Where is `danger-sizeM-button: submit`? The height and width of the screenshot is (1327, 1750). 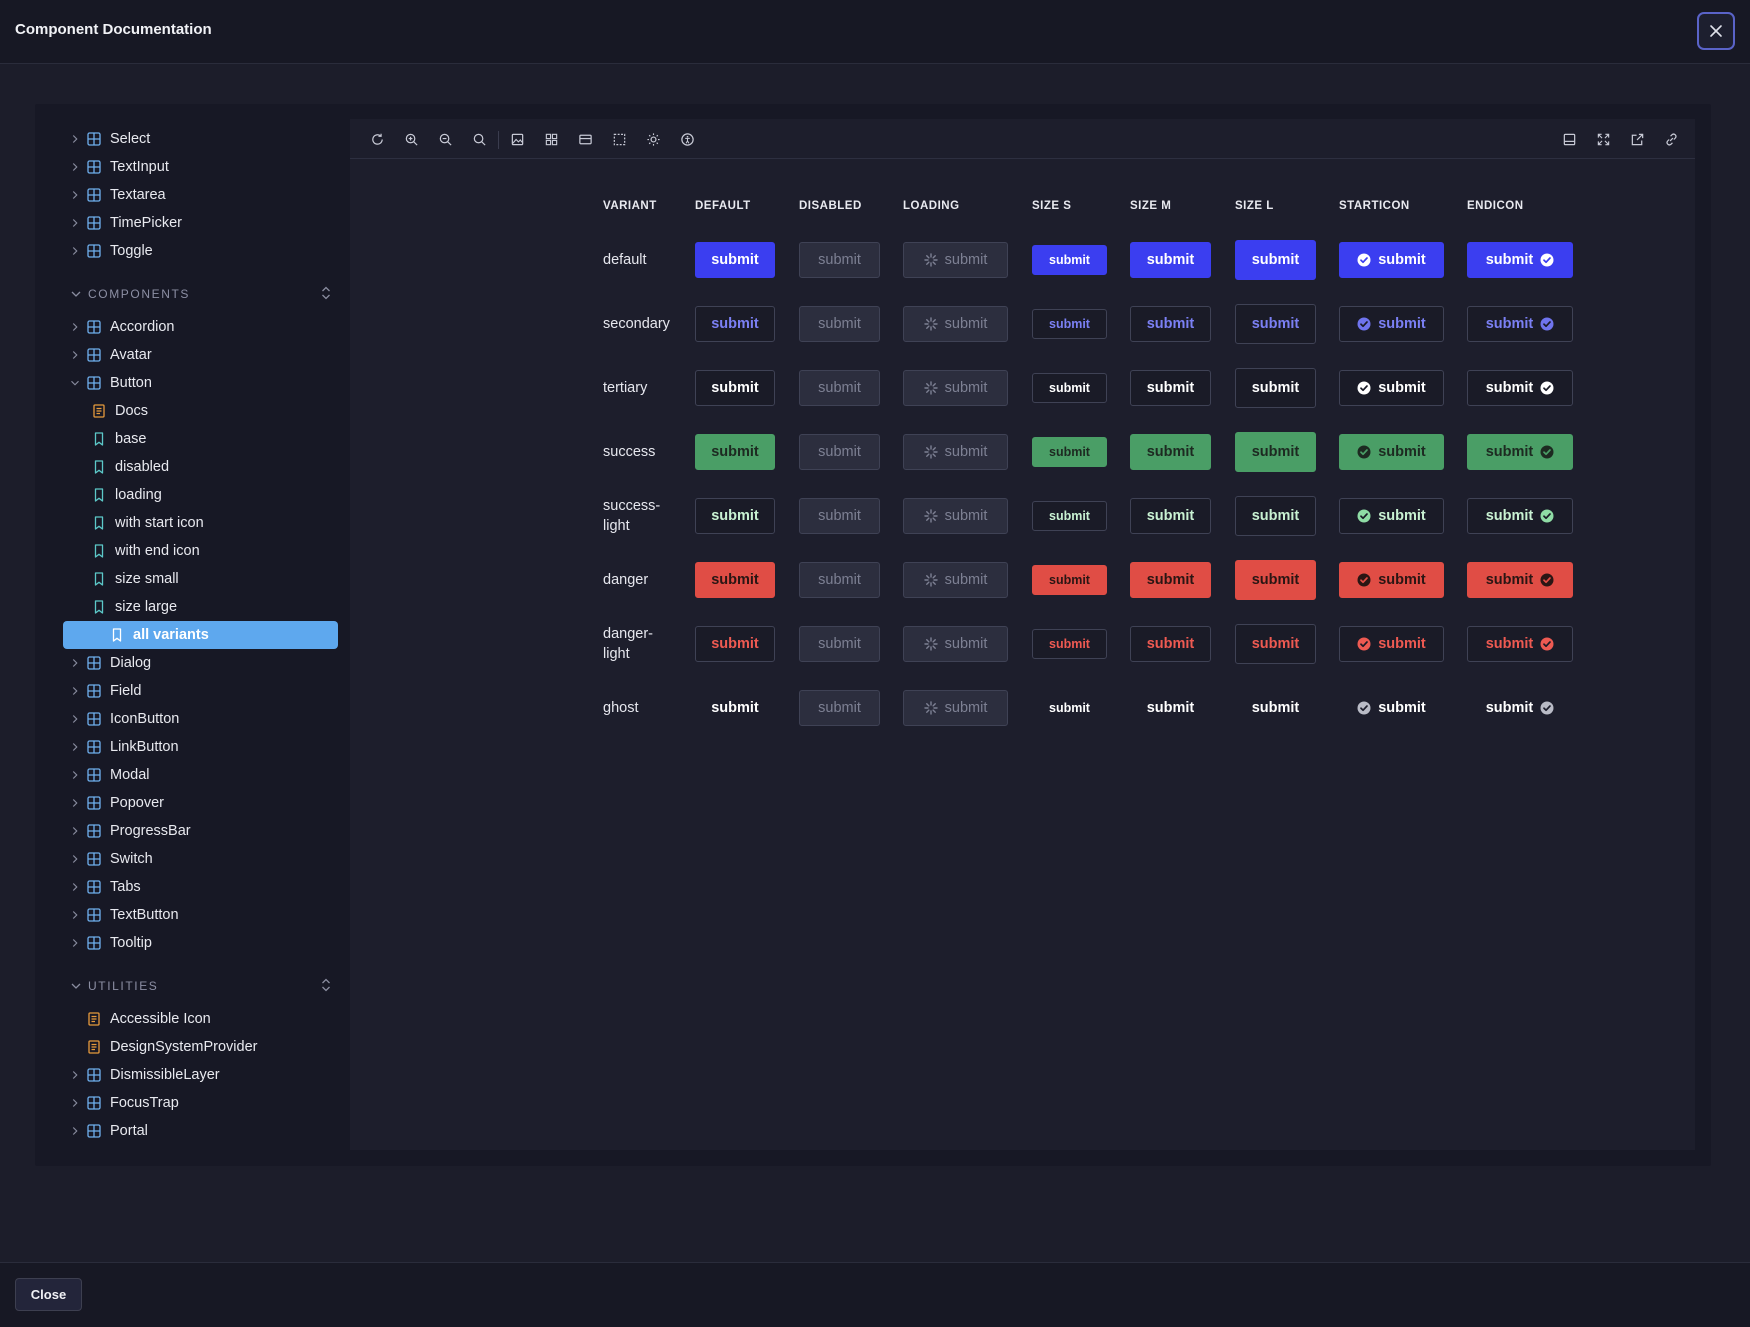
danger-sizeM-button: submit is located at coordinates (1170, 580).